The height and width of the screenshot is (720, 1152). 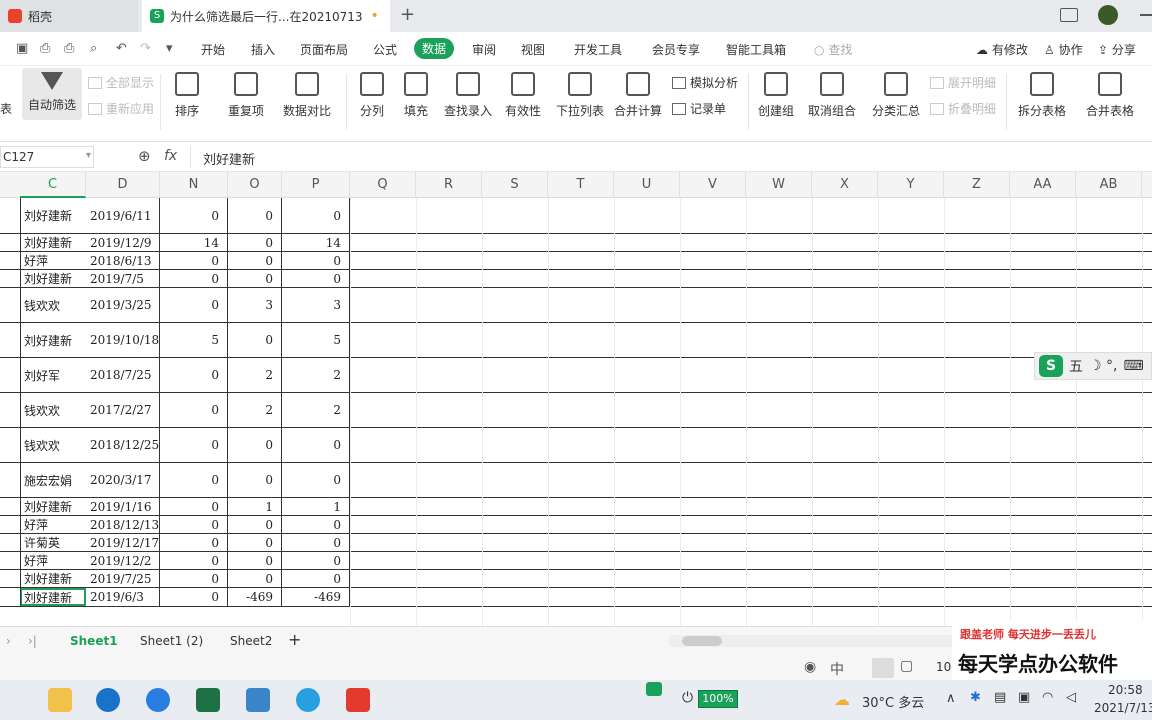 What do you see at coordinates (208, 700) in the screenshot?
I see `excel-icon` at bounding box center [208, 700].